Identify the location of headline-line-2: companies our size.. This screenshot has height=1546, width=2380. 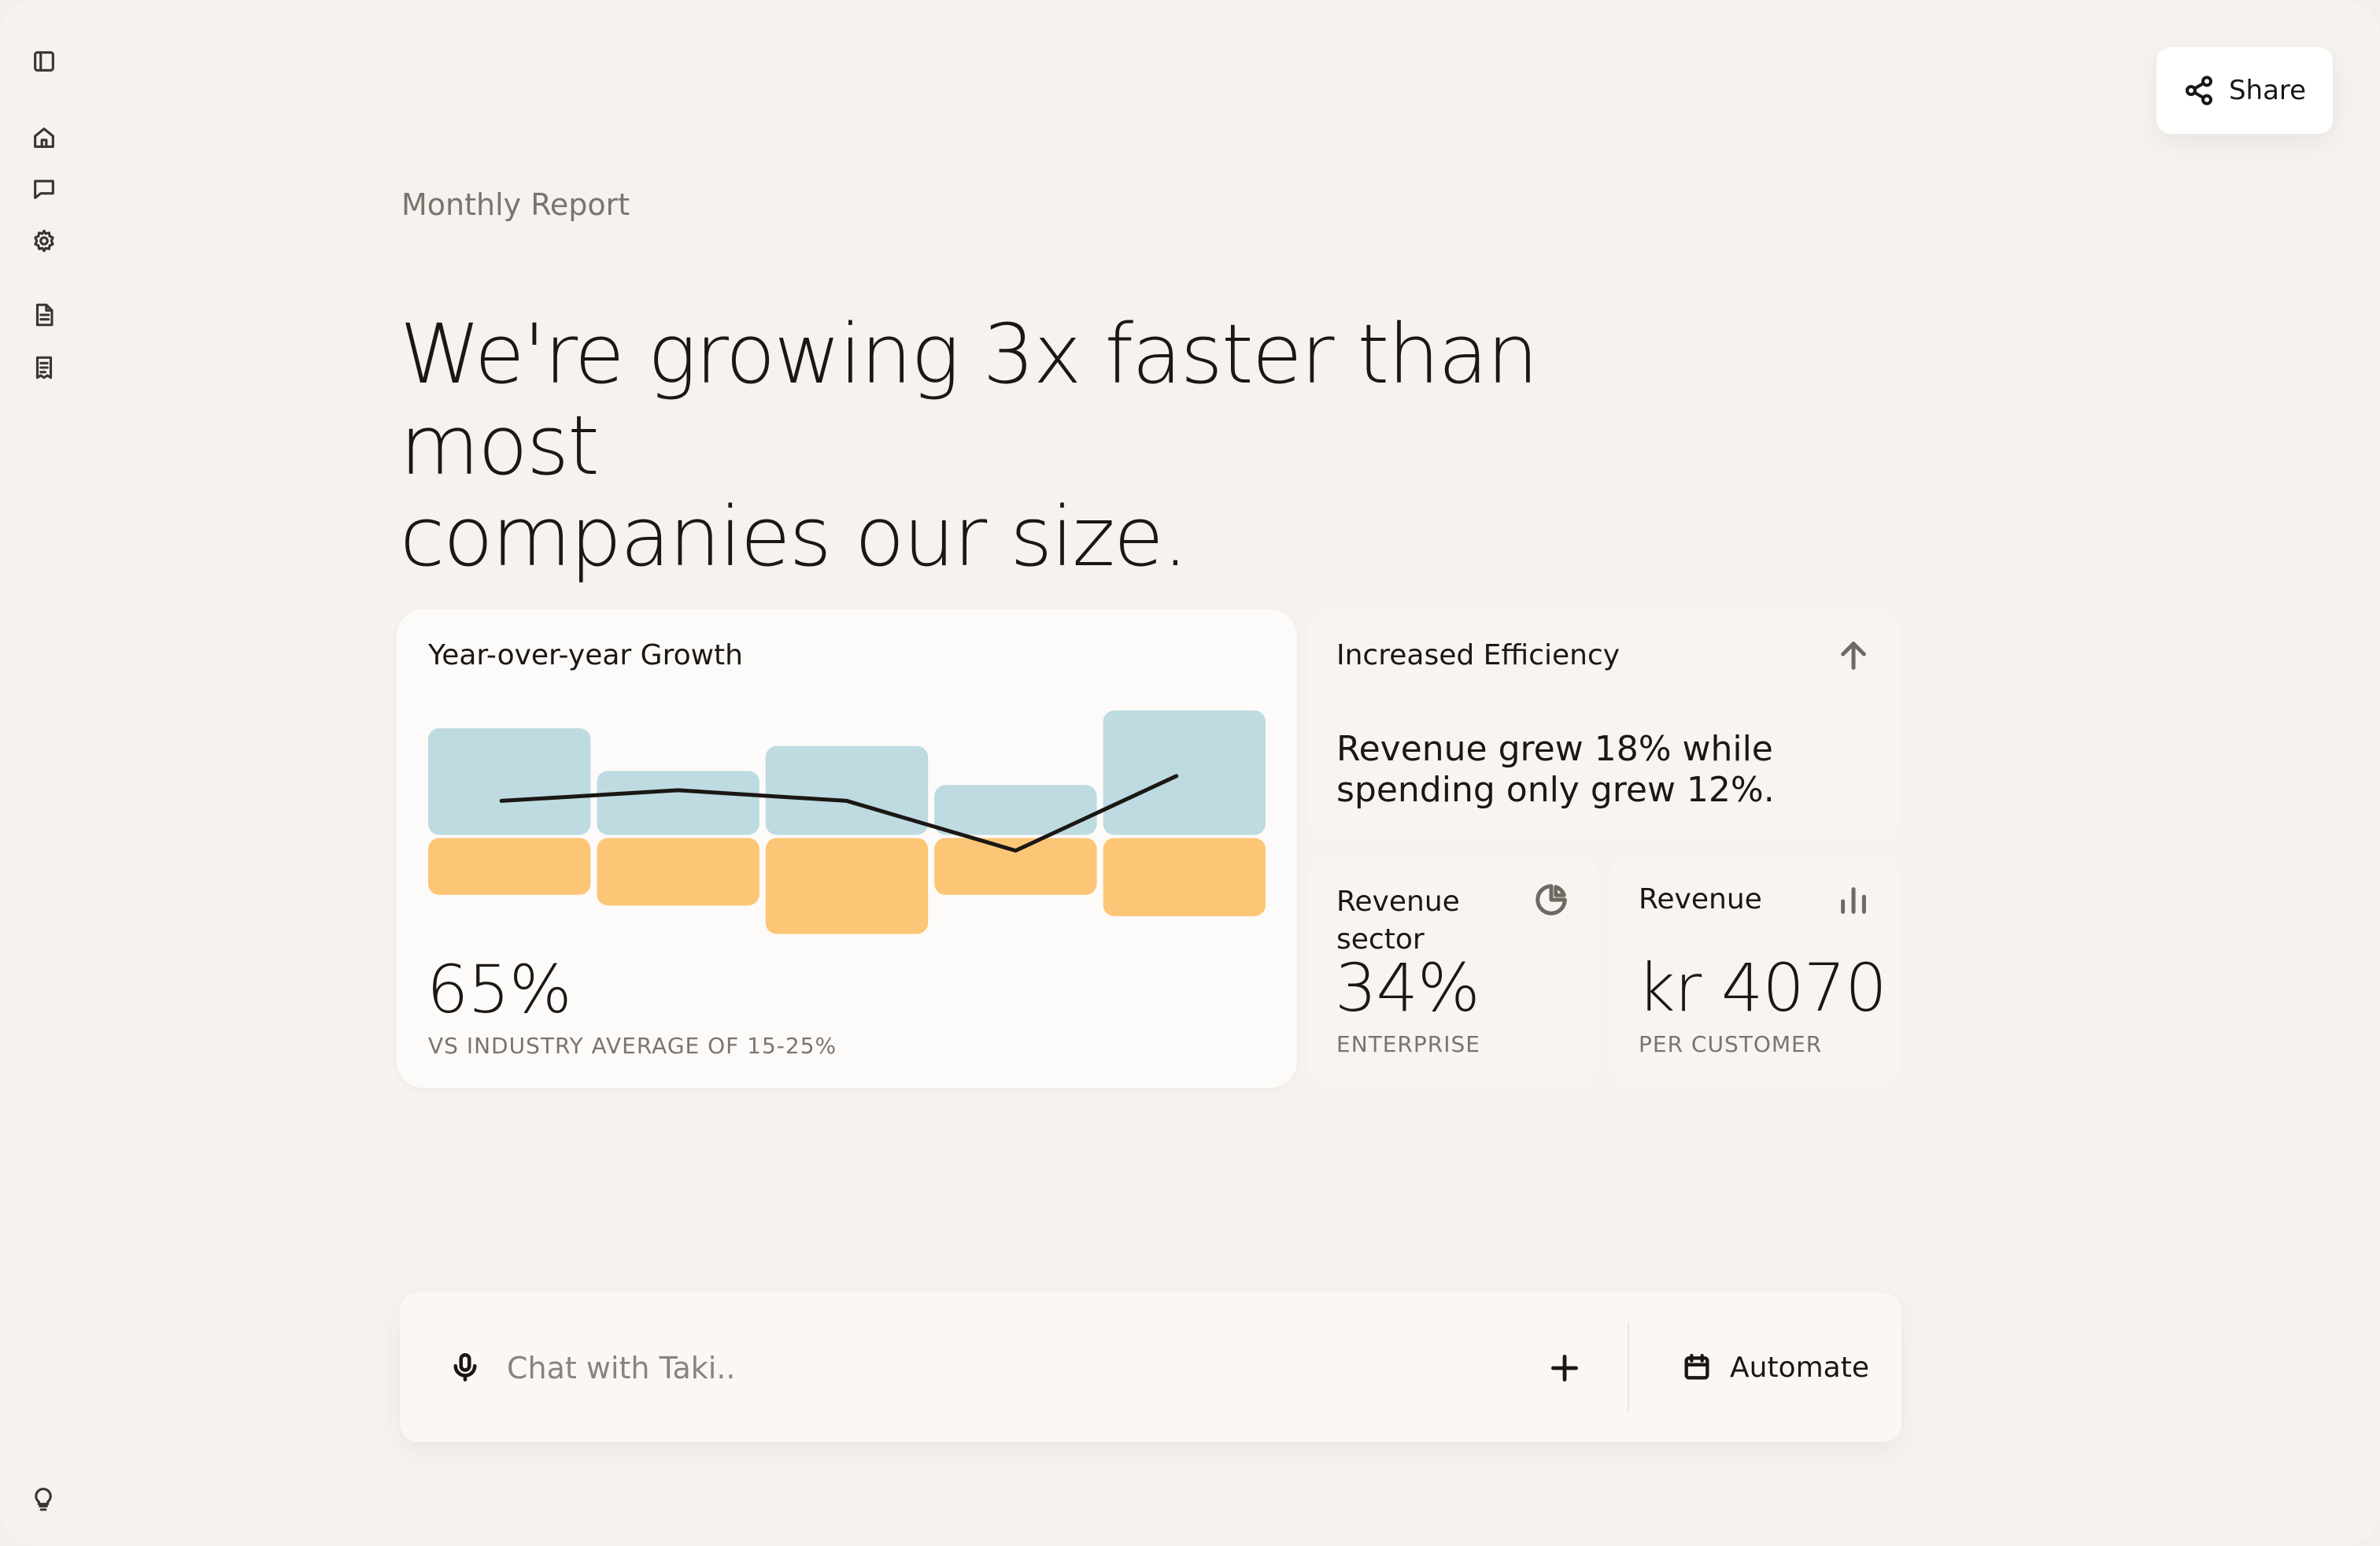
(794, 537).